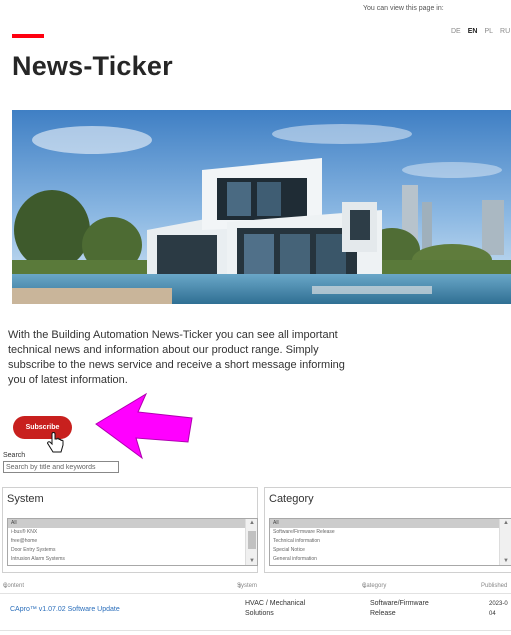 The image size is (511, 635). What do you see at coordinates (275, 609) in the screenshot?
I see `row-system: HVAC / Mechanical Solutions` at bounding box center [275, 609].